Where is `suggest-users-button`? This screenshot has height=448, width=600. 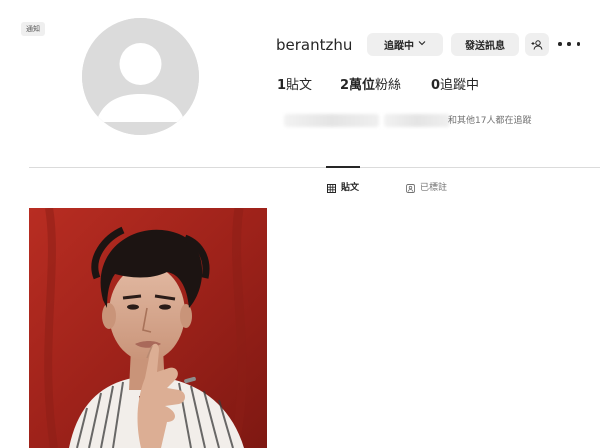
suggest-users-button is located at coordinates (537, 44).